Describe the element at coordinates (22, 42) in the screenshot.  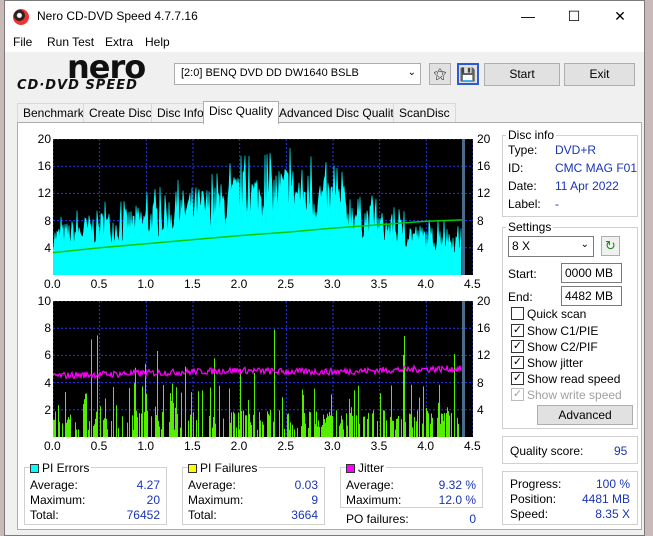
I see `menu-file: File` at that location.